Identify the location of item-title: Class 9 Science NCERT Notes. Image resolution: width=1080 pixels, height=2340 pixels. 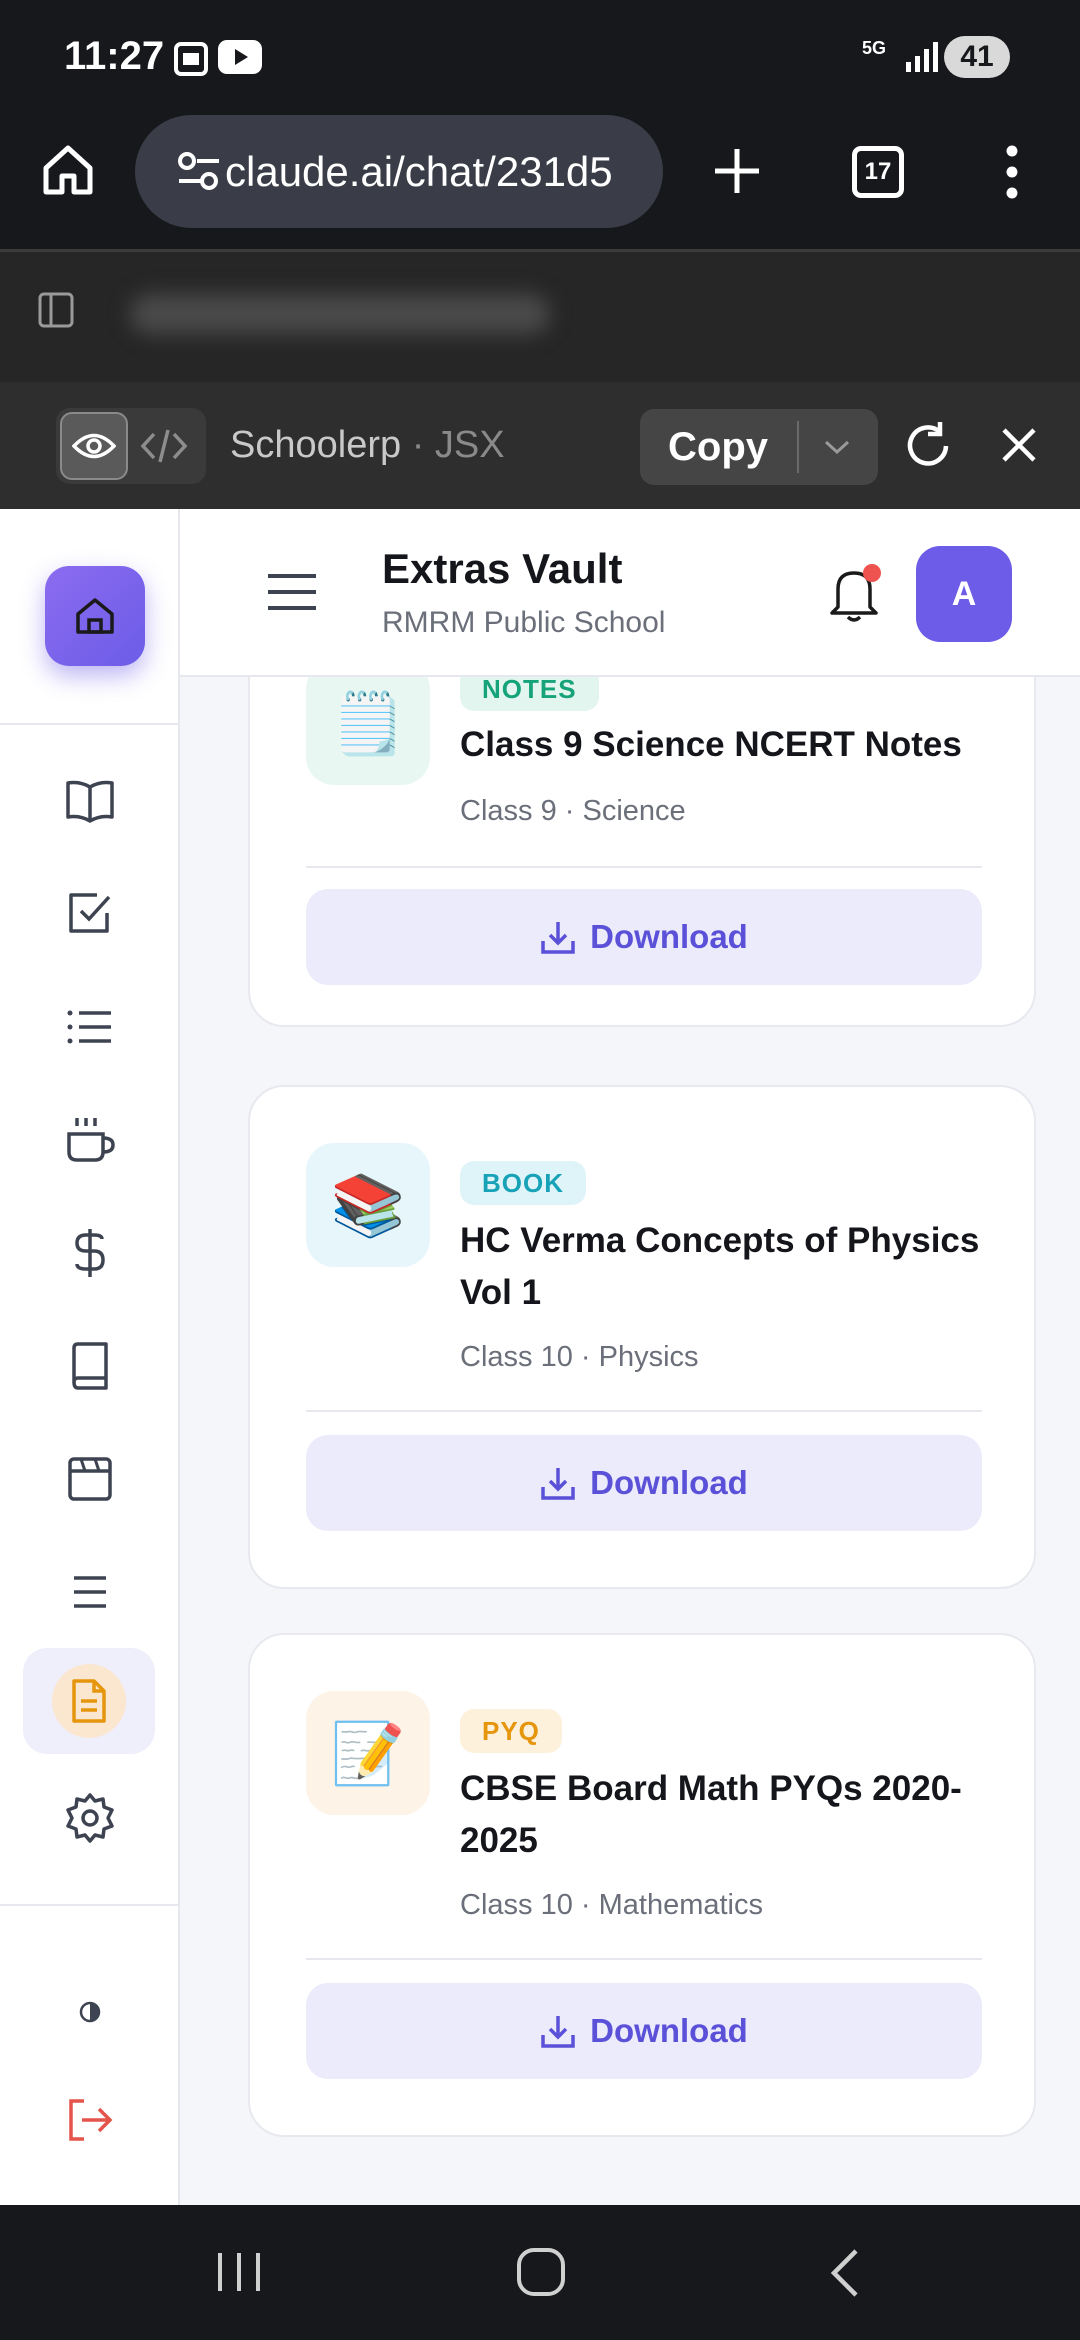
(711, 744).